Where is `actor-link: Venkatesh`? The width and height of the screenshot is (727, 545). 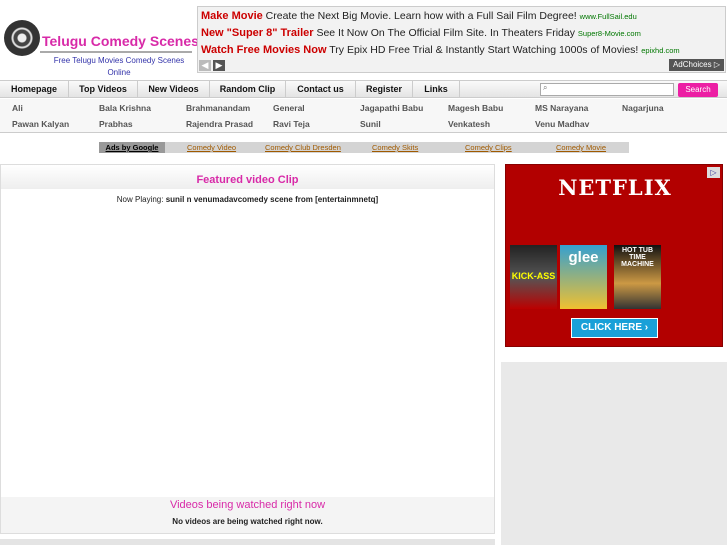
actor-link: Venkatesh is located at coordinates (469, 124).